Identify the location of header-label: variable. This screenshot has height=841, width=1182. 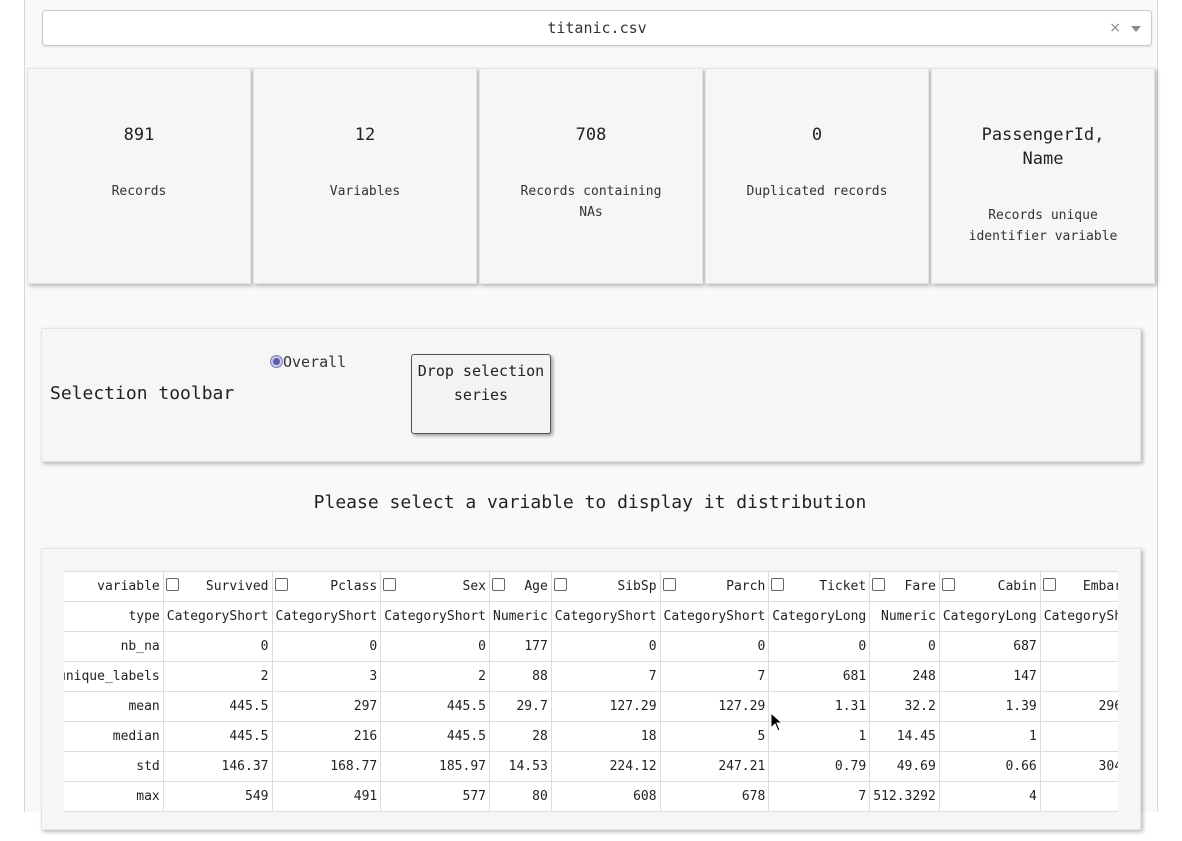
(128, 586).